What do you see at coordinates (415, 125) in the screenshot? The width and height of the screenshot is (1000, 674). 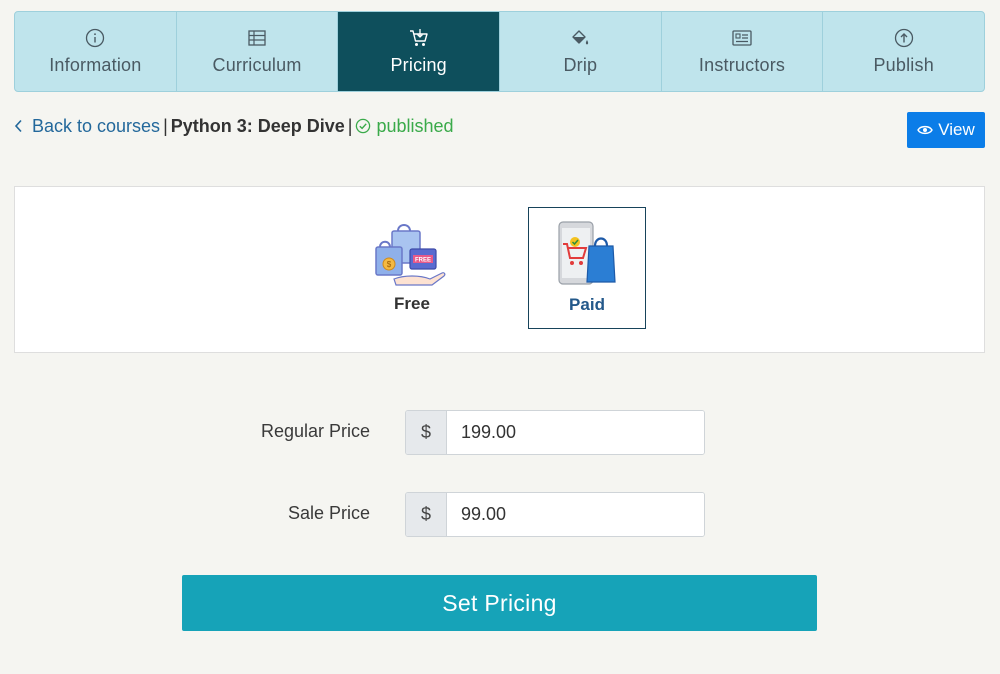 I see `status-label: published` at bounding box center [415, 125].